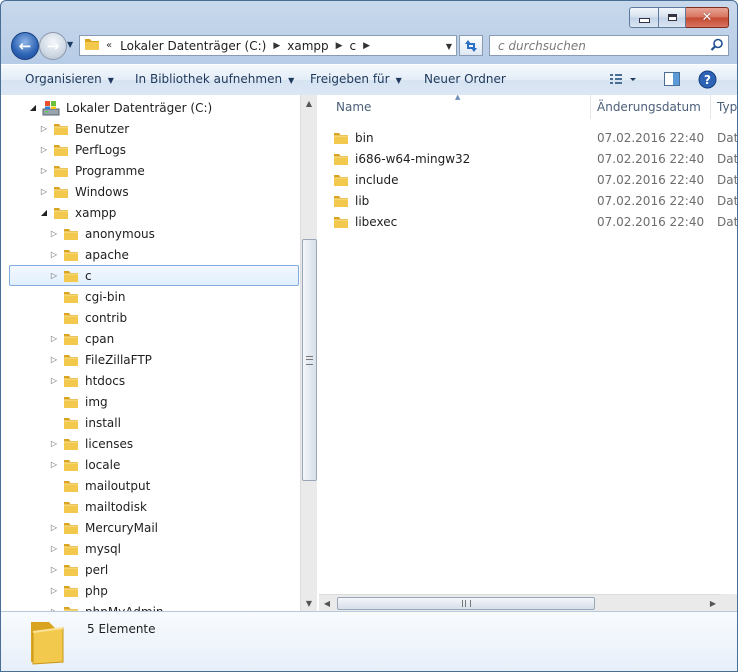  What do you see at coordinates (707, 17) in the screenshot?
I see `close-button: ✕` at bounding box center [707, 17].